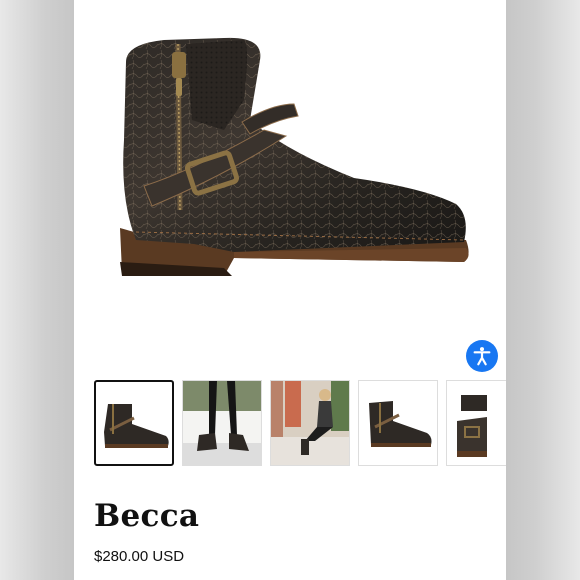 The image size is (580, 580). What do you see at coordinates (543, 290) in the screenshot?
I see `right-blur-margin` at bounding box center [543, 290].